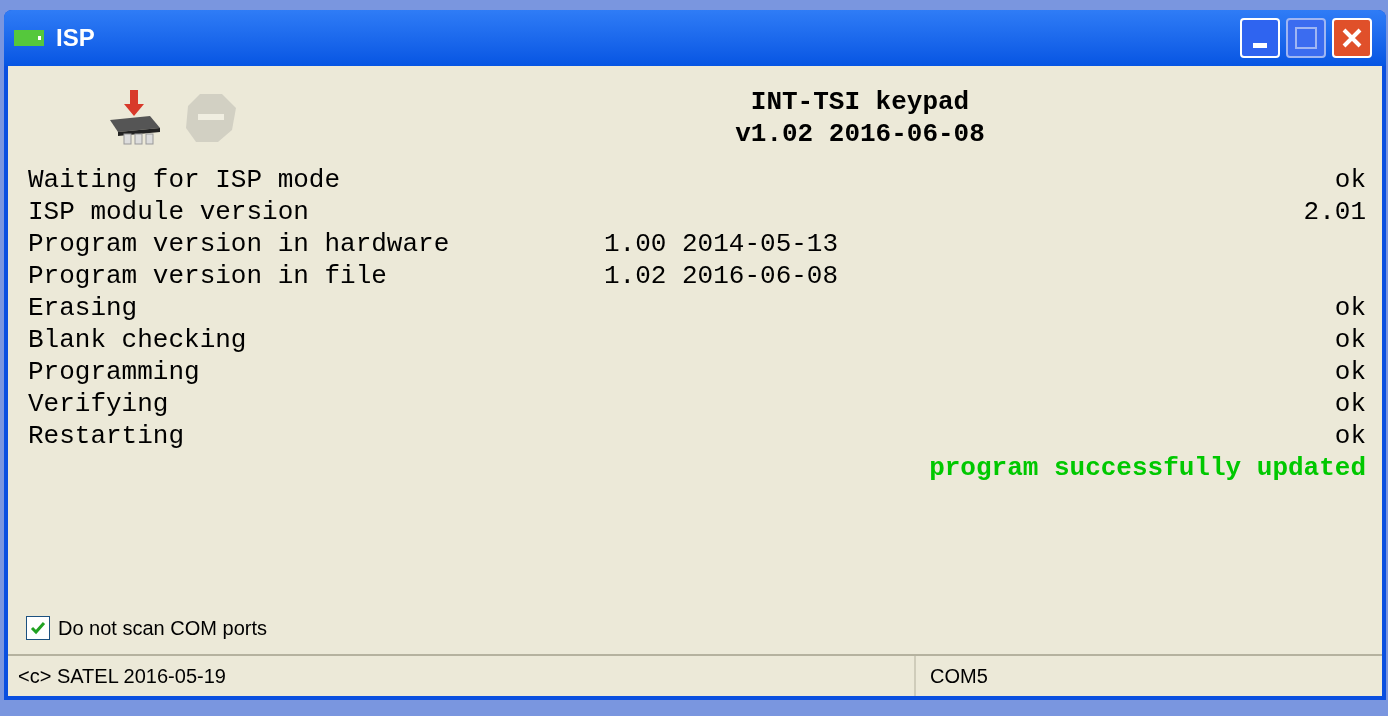 This screenshot has width=1388, height=716. Describe the element at coordinates (185, 180) in the screenshot. I see `step-label: Waiting for ISP mode` at that location.